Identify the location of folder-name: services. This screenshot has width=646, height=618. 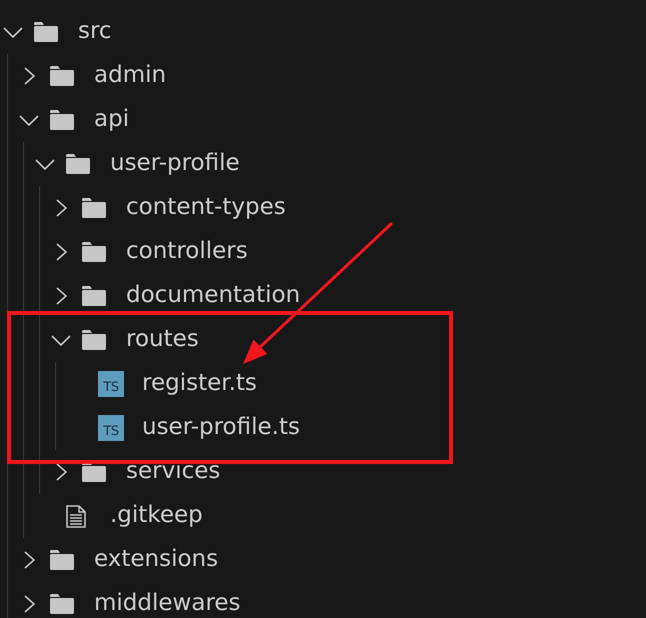
(173, 472).